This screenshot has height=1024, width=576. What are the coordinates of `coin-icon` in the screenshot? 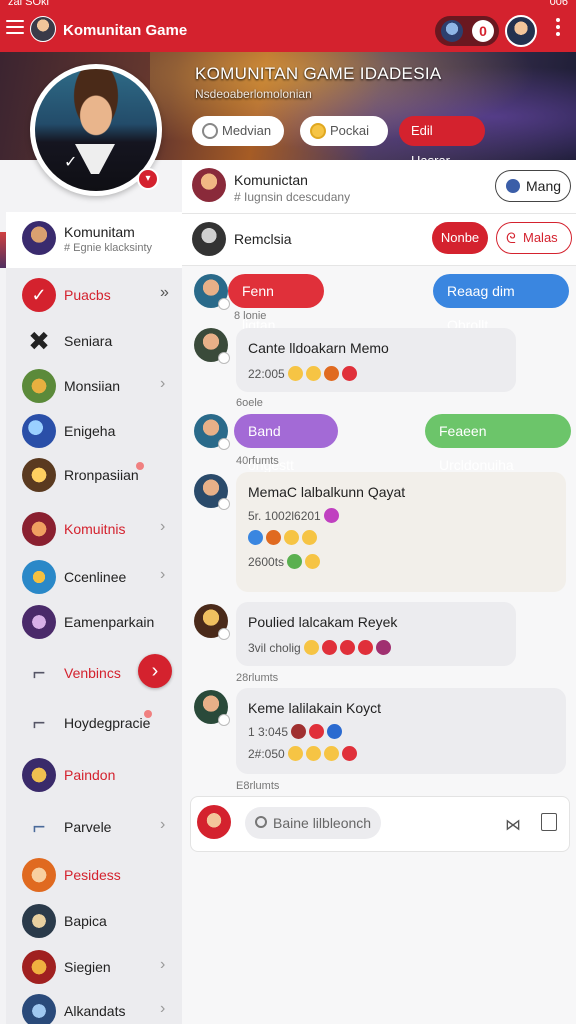 It's located at (318, 131).